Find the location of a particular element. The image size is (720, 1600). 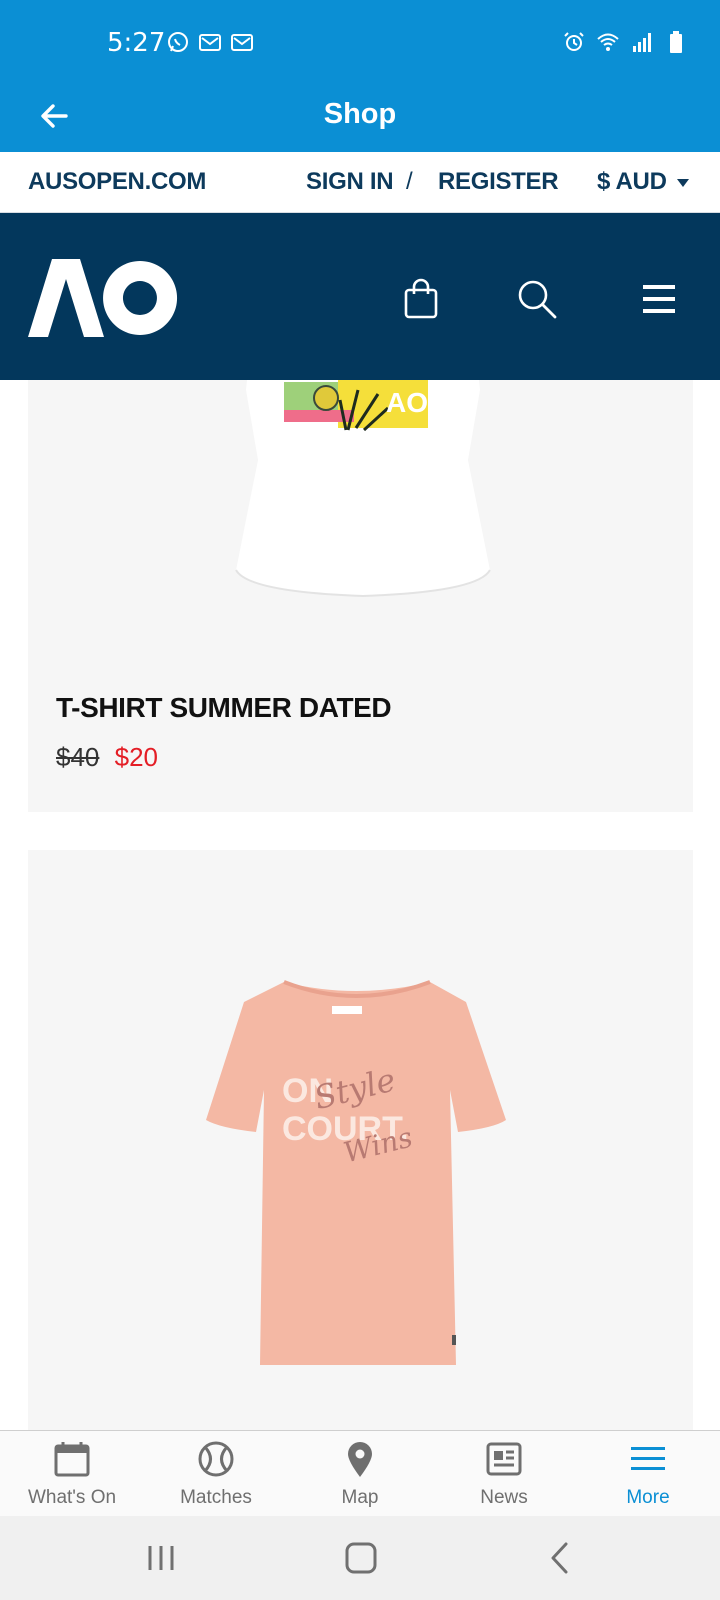

signal-icon is located at coordinates (642, 42).